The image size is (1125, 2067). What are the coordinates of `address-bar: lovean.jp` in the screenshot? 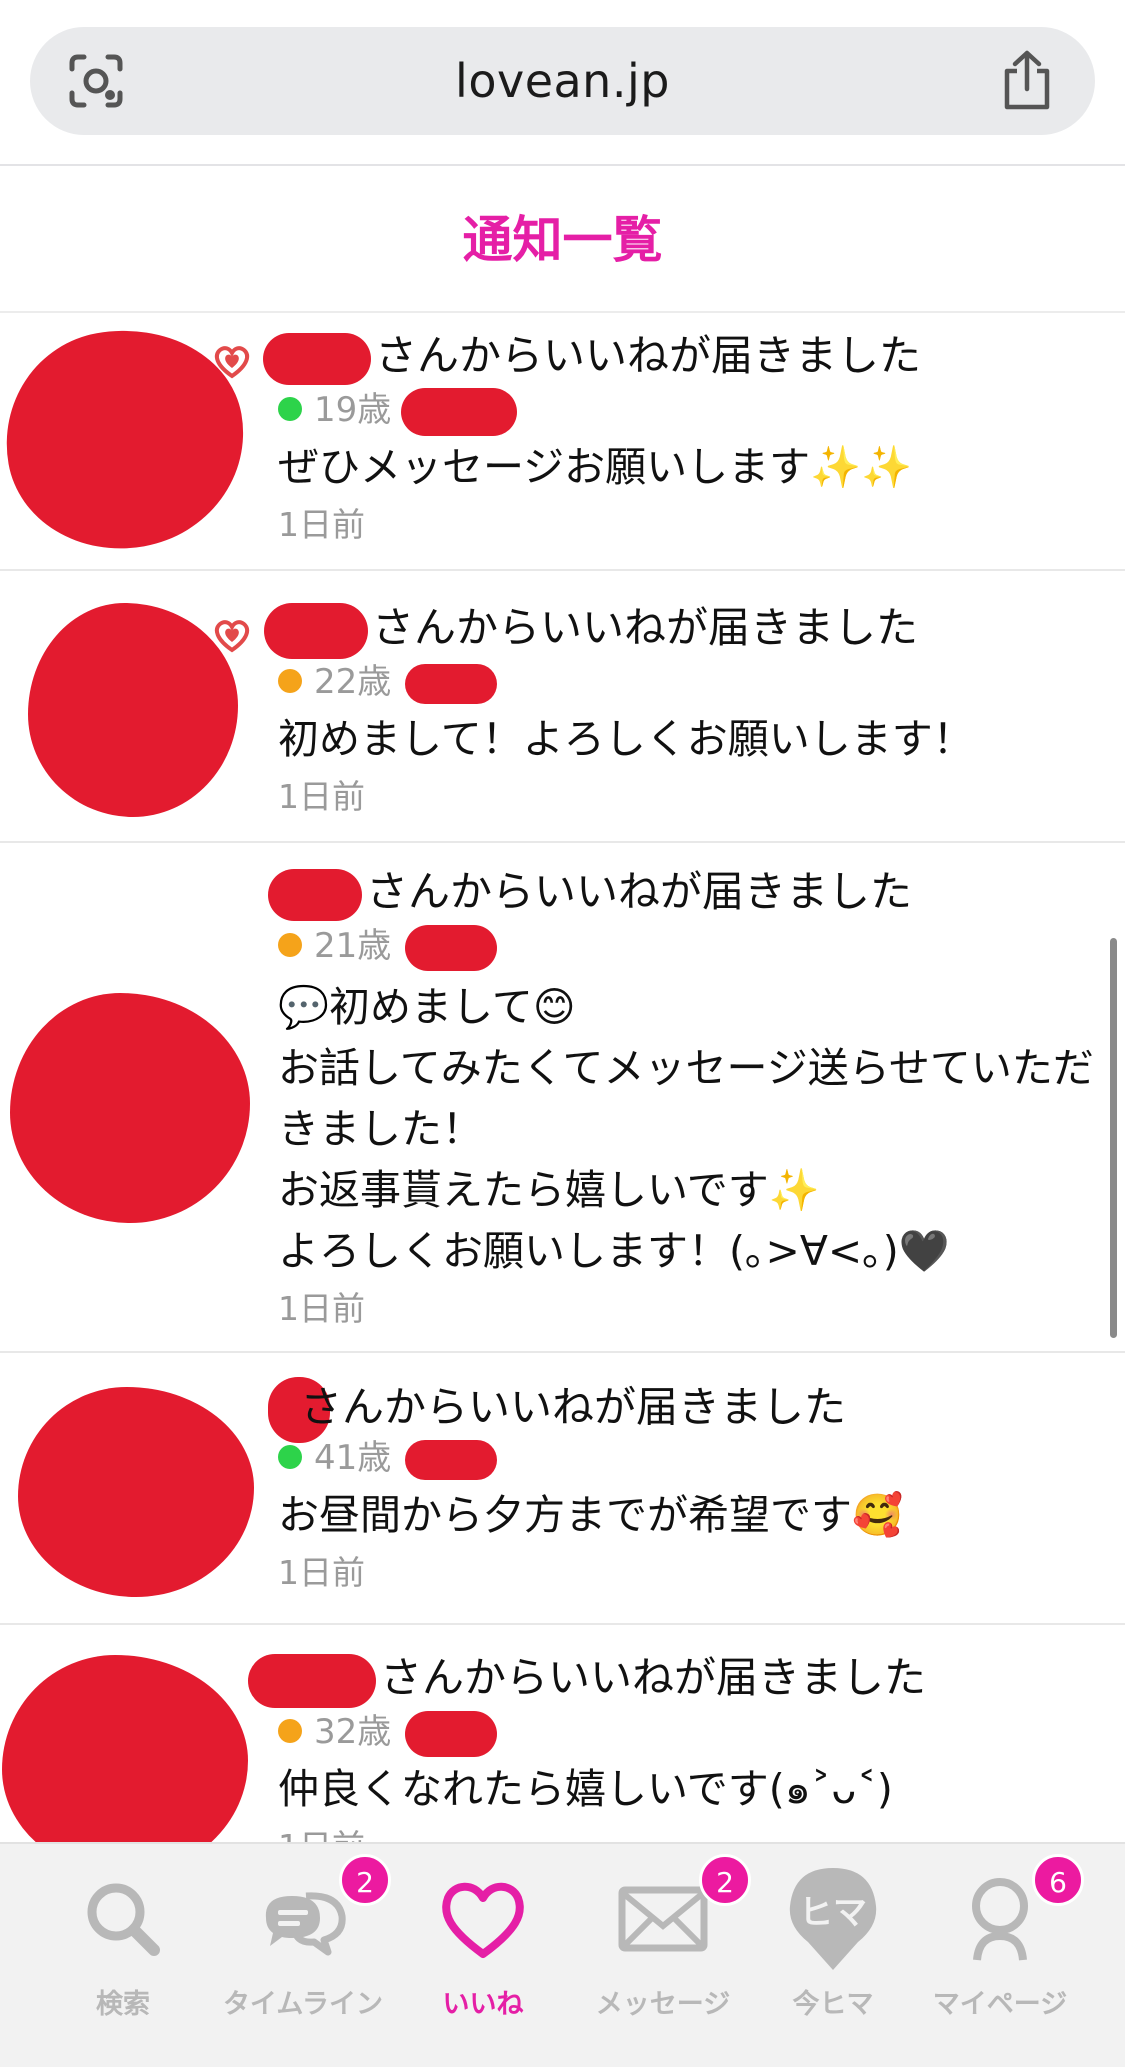 It's located at (562, 81).